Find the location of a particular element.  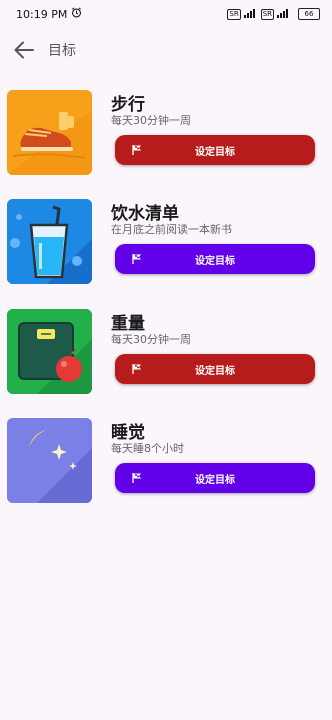

arrow-left-icon is located at coordinates (24, 50).